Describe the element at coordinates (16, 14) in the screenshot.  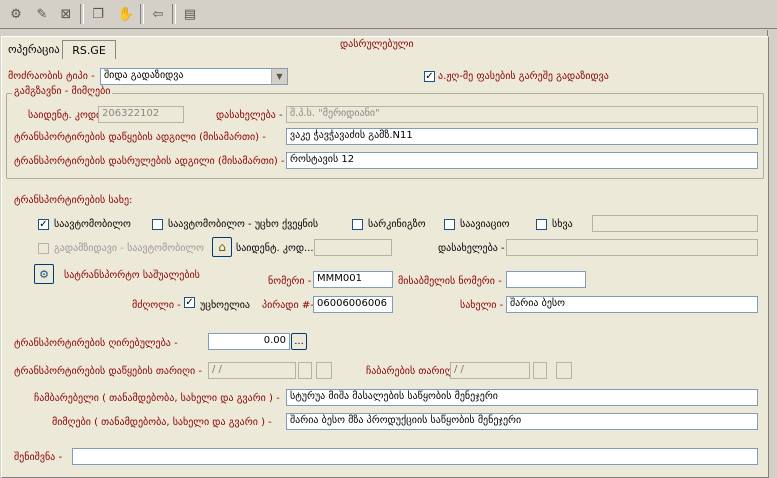
I see `new-icon: ⚙` at that location.